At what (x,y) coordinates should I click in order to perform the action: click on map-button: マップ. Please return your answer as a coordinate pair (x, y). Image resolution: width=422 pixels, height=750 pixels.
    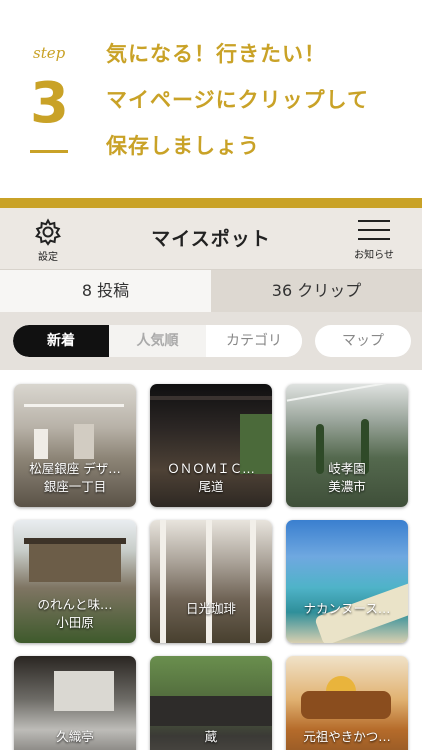
    Looking at the image, I should click on (363, 341).